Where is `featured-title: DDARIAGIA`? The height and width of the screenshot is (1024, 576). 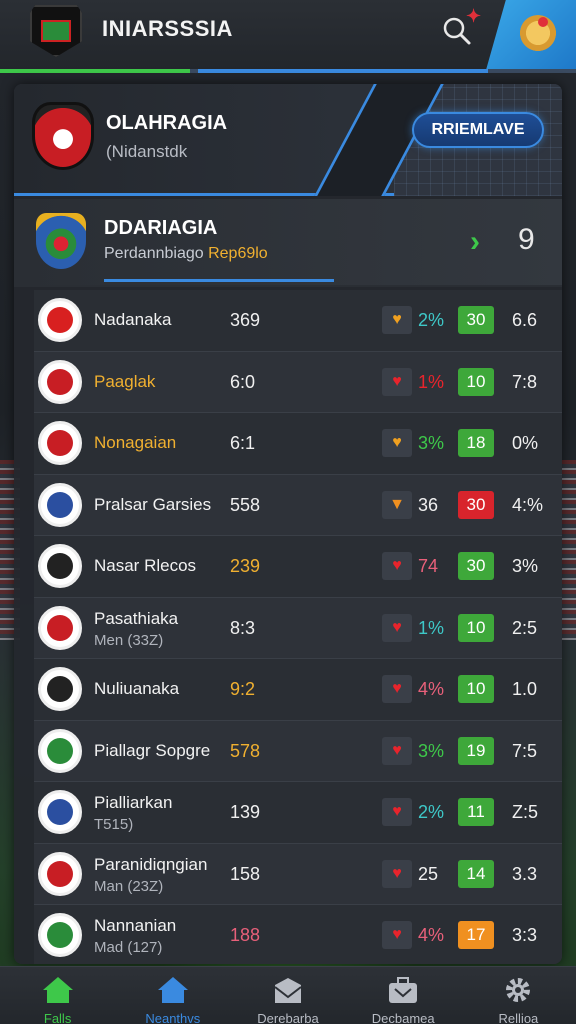
featured-title: DDARIAGIA is located at coordinates (161, 228).